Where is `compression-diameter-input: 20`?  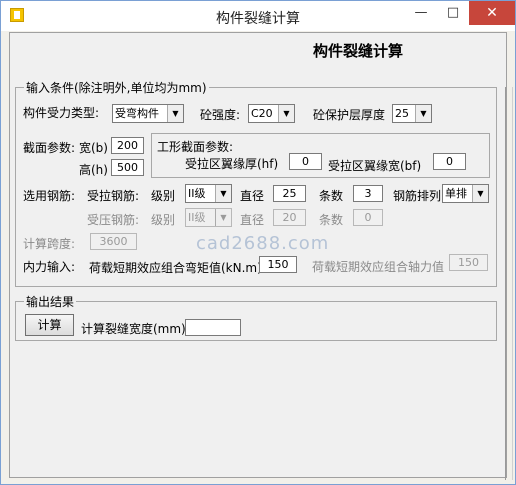
compression-diameter-input: 20 is located at coordinates (289, 217).